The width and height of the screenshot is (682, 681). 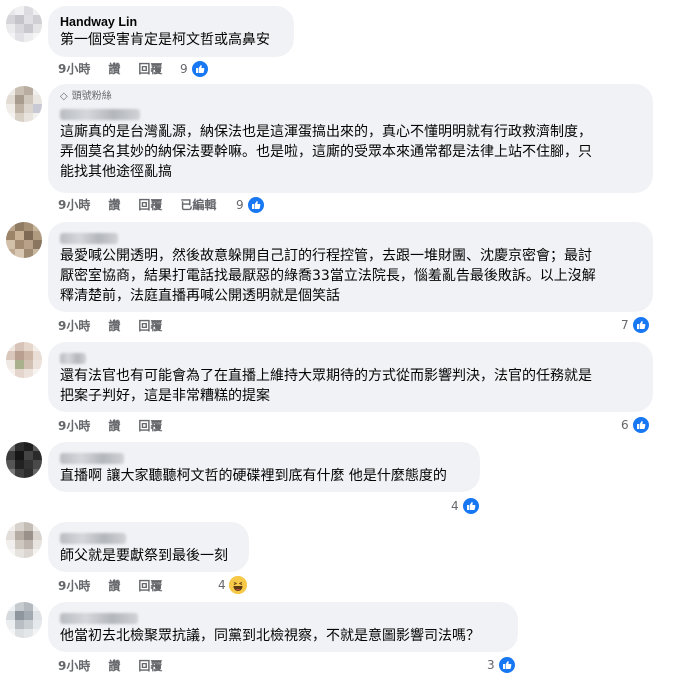 What do you see at coordinates (144, 556) in the screenshot?
I see `comment-text: 師父就是要獻祭到最後一刻` at bounding box center [144, 556].